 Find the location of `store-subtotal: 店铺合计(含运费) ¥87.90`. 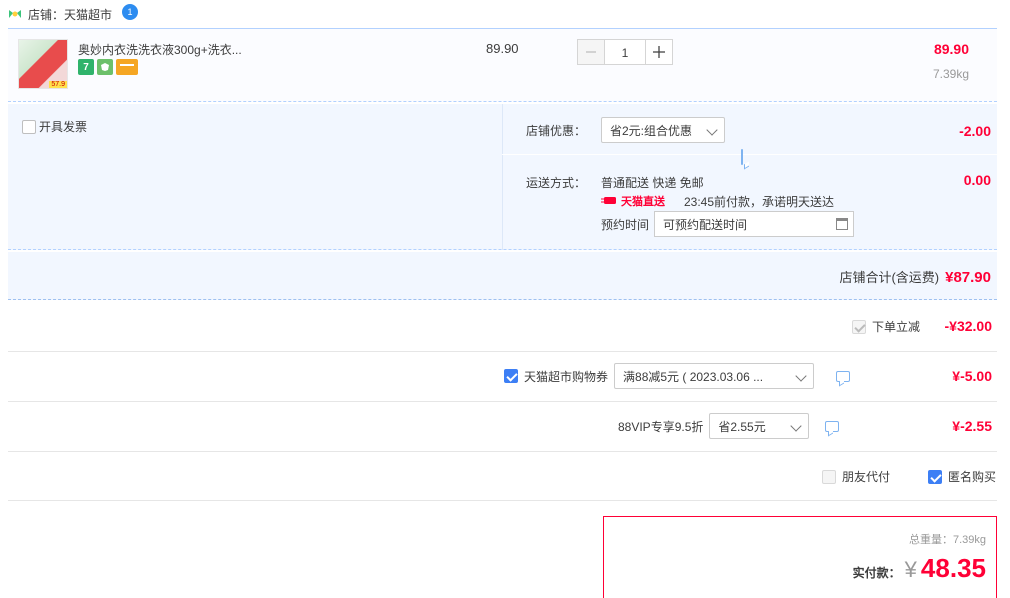

store-subtotal: 店铺合计(含运费) ¥87.90 is located at coordinates (915, 276).